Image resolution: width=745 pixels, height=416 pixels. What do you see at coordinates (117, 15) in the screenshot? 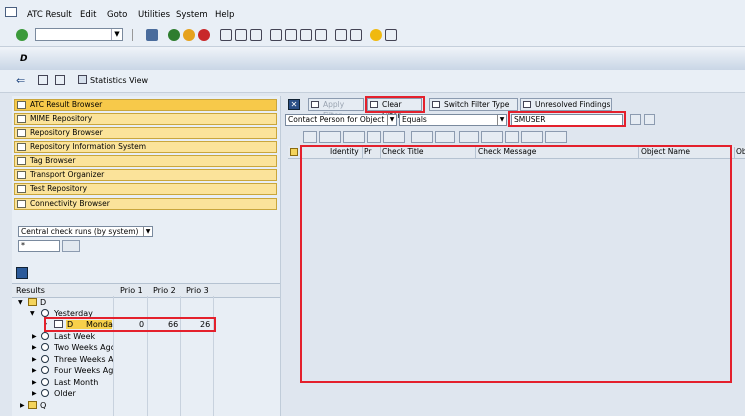
I see `menu-goto: Goto` at bounding box center [117, 15].